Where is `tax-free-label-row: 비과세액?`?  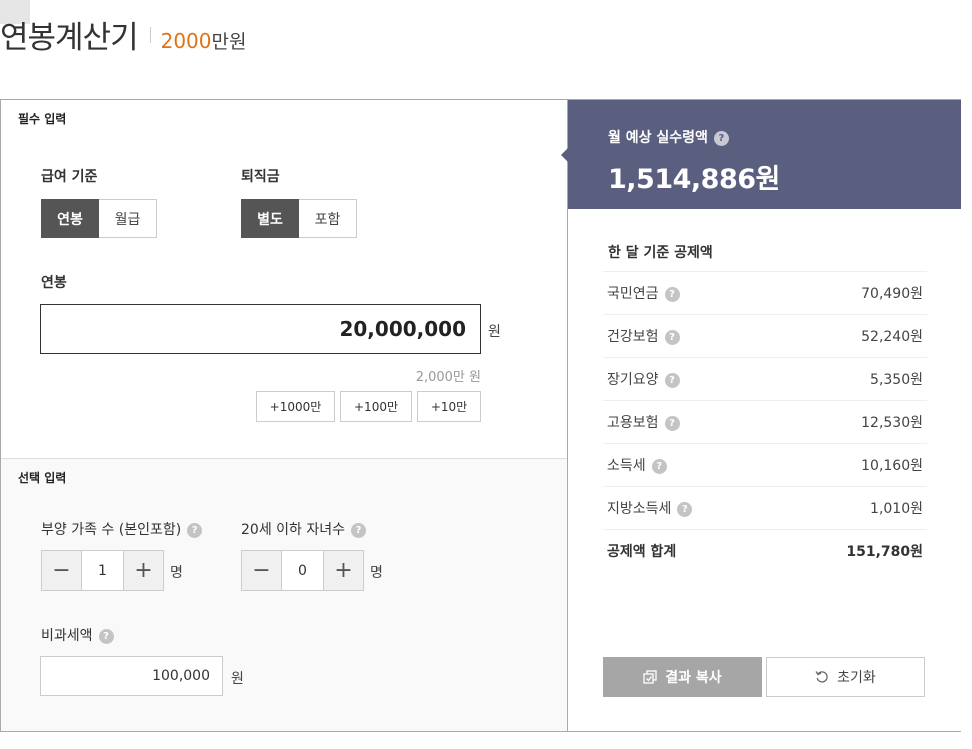 tax-free-label-row: 비과세액? is located at coordinates (77, 635).